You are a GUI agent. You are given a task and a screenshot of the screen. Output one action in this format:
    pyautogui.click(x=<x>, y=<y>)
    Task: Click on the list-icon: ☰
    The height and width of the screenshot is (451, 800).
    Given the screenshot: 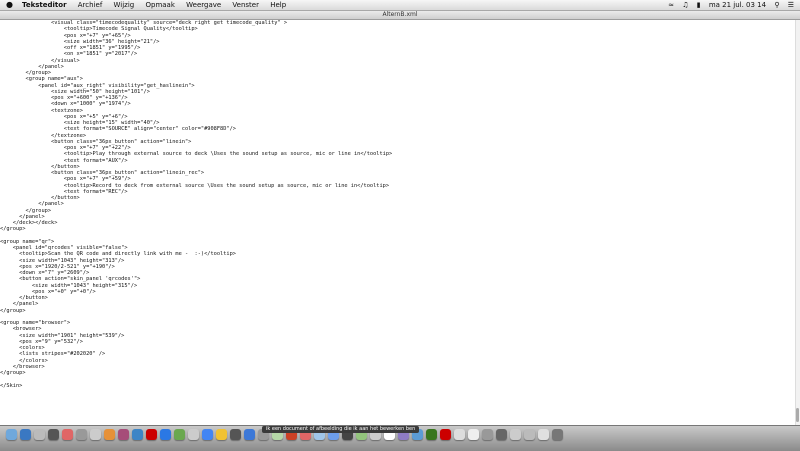 What is the action you would take?
    pyautogui.click(x=791, y=5)
    